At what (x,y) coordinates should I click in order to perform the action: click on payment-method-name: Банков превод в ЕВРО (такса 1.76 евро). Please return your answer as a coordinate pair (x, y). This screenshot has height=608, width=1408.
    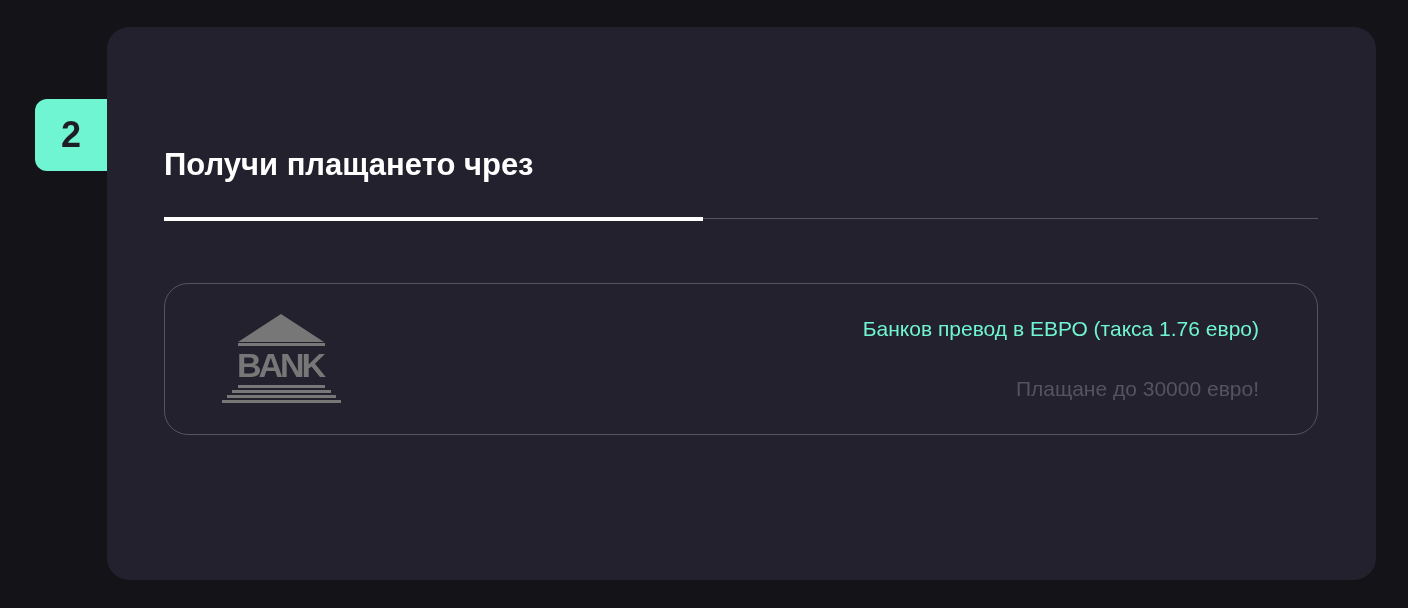
    Looking at the image, I should click on (1060, 329).